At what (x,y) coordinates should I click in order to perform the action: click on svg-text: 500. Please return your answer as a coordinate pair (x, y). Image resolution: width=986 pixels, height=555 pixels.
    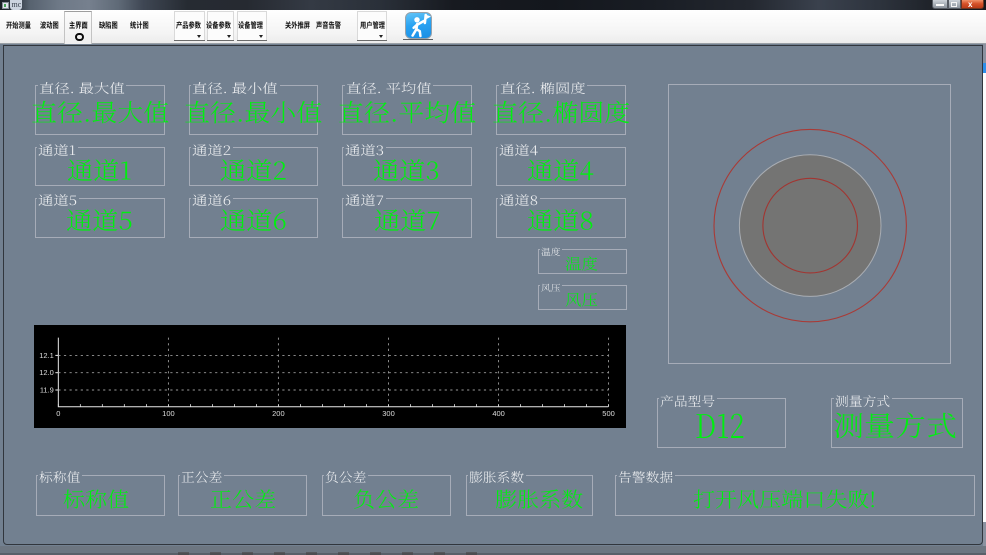
    Looking at the image, I should click on (609, 413).